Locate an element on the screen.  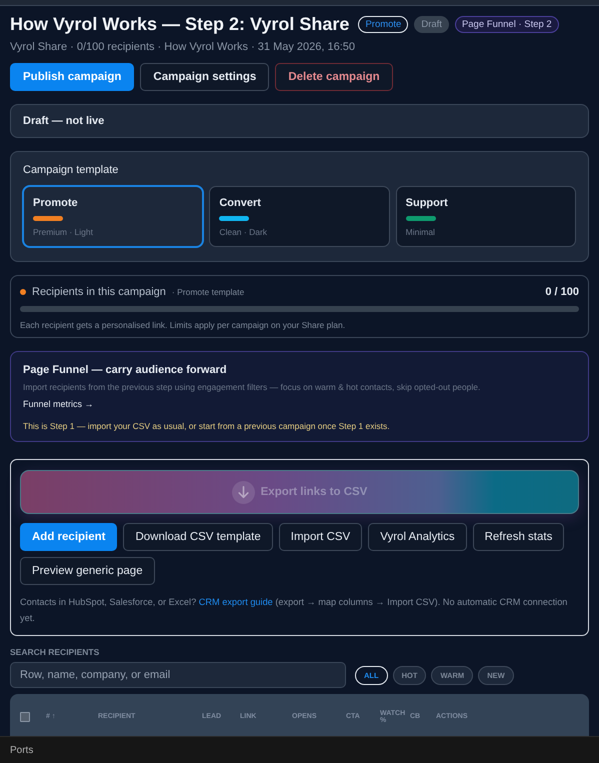
template-note: · Promote template is located at coordinates (208, 292).